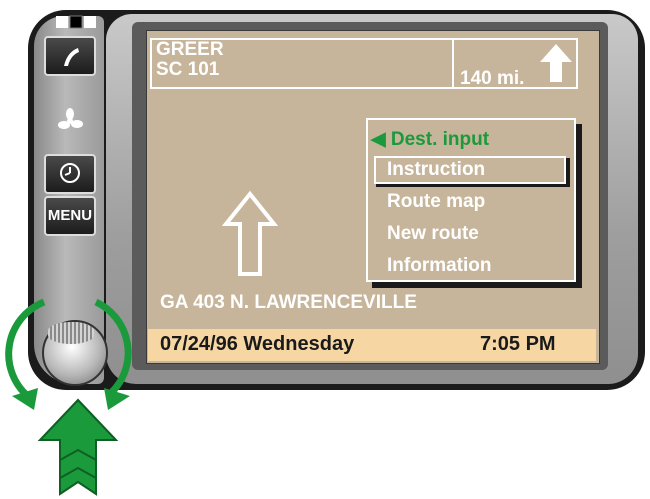  What do you see at coordinates (70, 216) in the screenshot?
I see `menu-button: MENU` at bounding box center [70, 216].